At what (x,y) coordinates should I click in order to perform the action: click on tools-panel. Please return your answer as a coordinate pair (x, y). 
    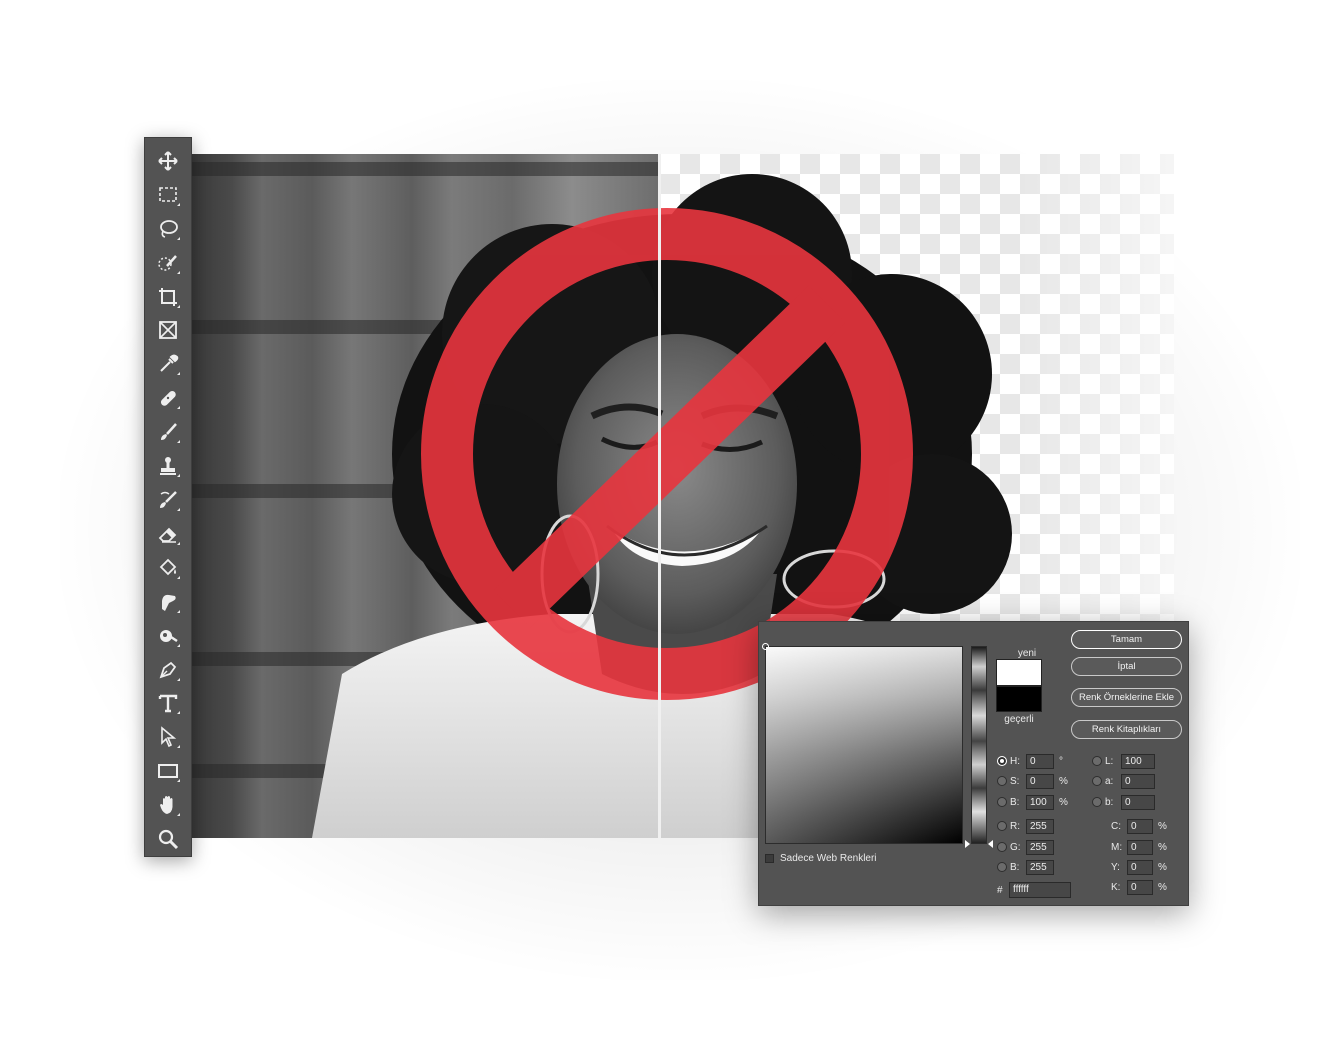
    Looking at the image, I should click on (168, 497).